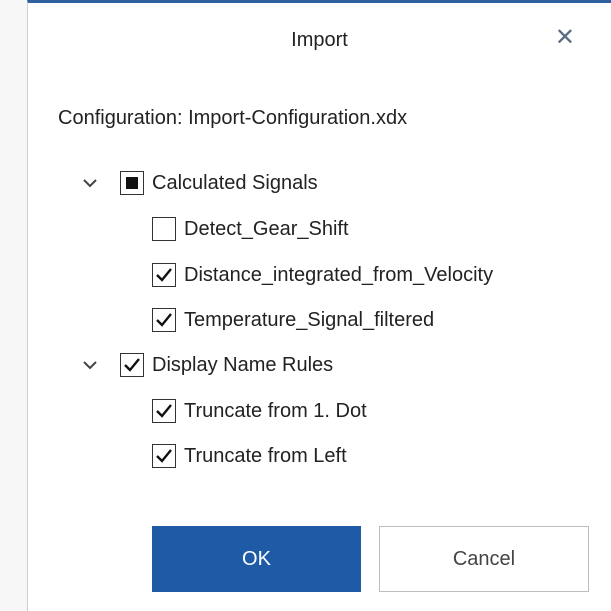 Image resolution: width=611 pixels, height=611 pixels. Describe the element at coordinates (164, 229) in the screenshot. I see `detect-gear-shift-checkbox` at that location.